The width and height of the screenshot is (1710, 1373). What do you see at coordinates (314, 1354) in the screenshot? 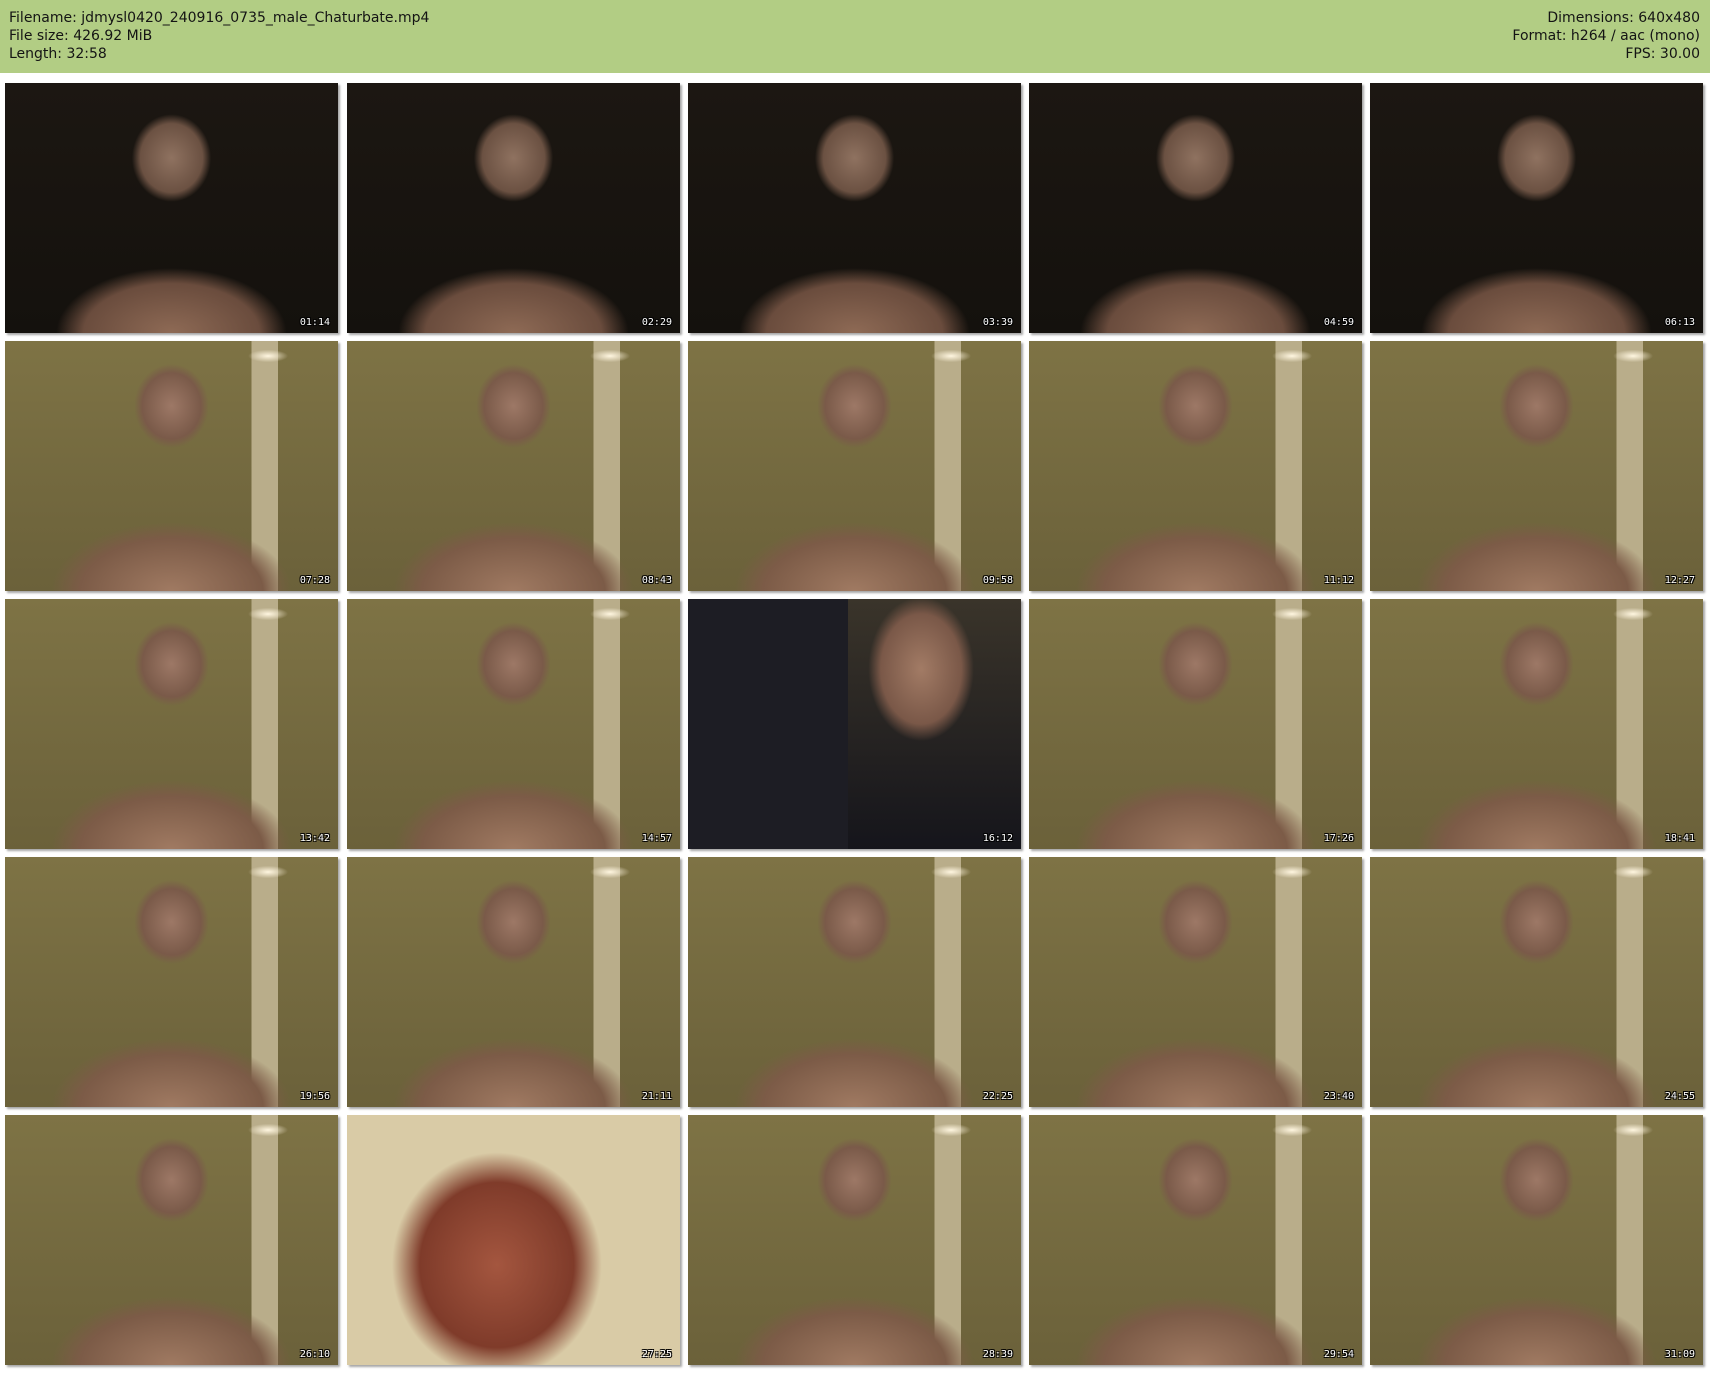
I see `thumbnail-timestamp: 26:10` at bounding box center [314, 1354].